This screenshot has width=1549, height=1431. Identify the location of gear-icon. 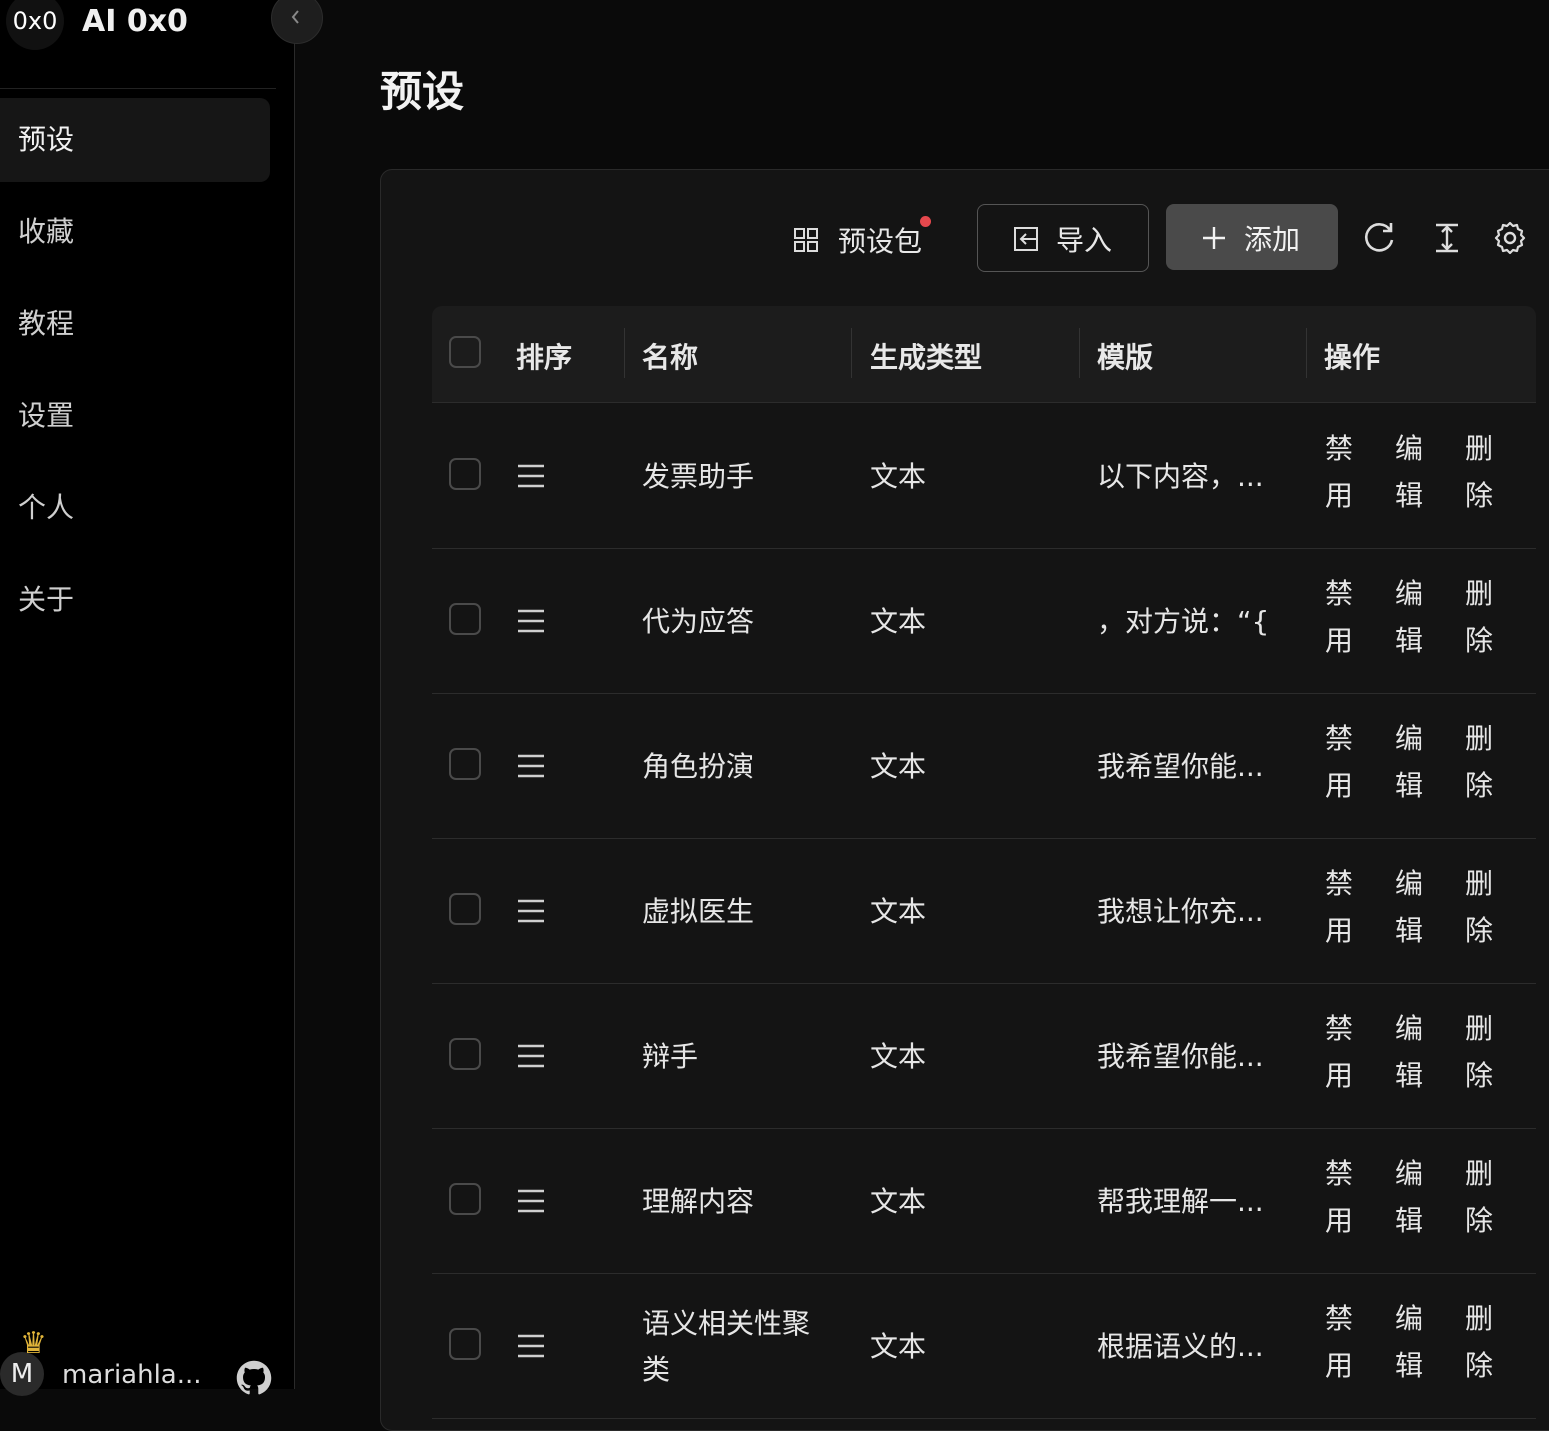
(1510, 238).